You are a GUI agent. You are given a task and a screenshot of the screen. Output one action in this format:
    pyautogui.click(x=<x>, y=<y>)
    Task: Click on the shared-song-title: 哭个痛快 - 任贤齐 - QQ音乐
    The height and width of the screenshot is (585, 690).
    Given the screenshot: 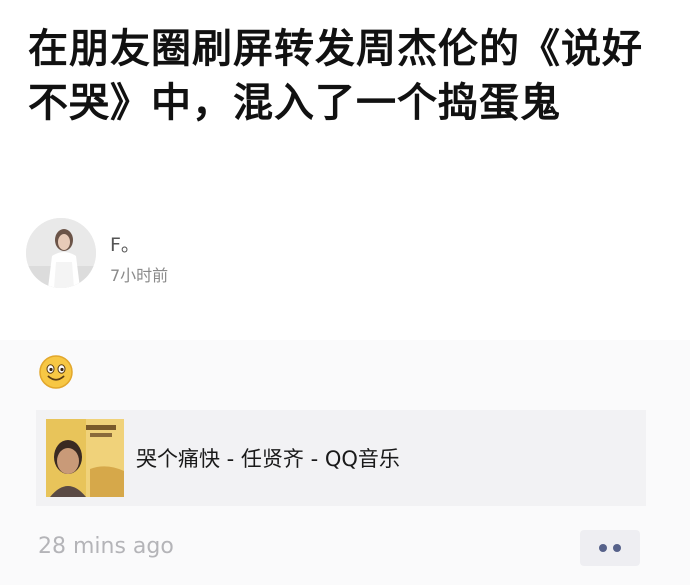 What is the action you would take?
    pyautogui.click(x=268, y=459)
    